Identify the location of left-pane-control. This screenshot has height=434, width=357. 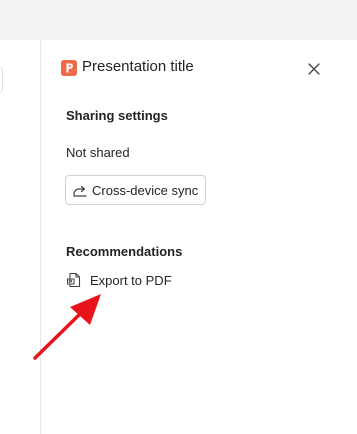
(1, 80).